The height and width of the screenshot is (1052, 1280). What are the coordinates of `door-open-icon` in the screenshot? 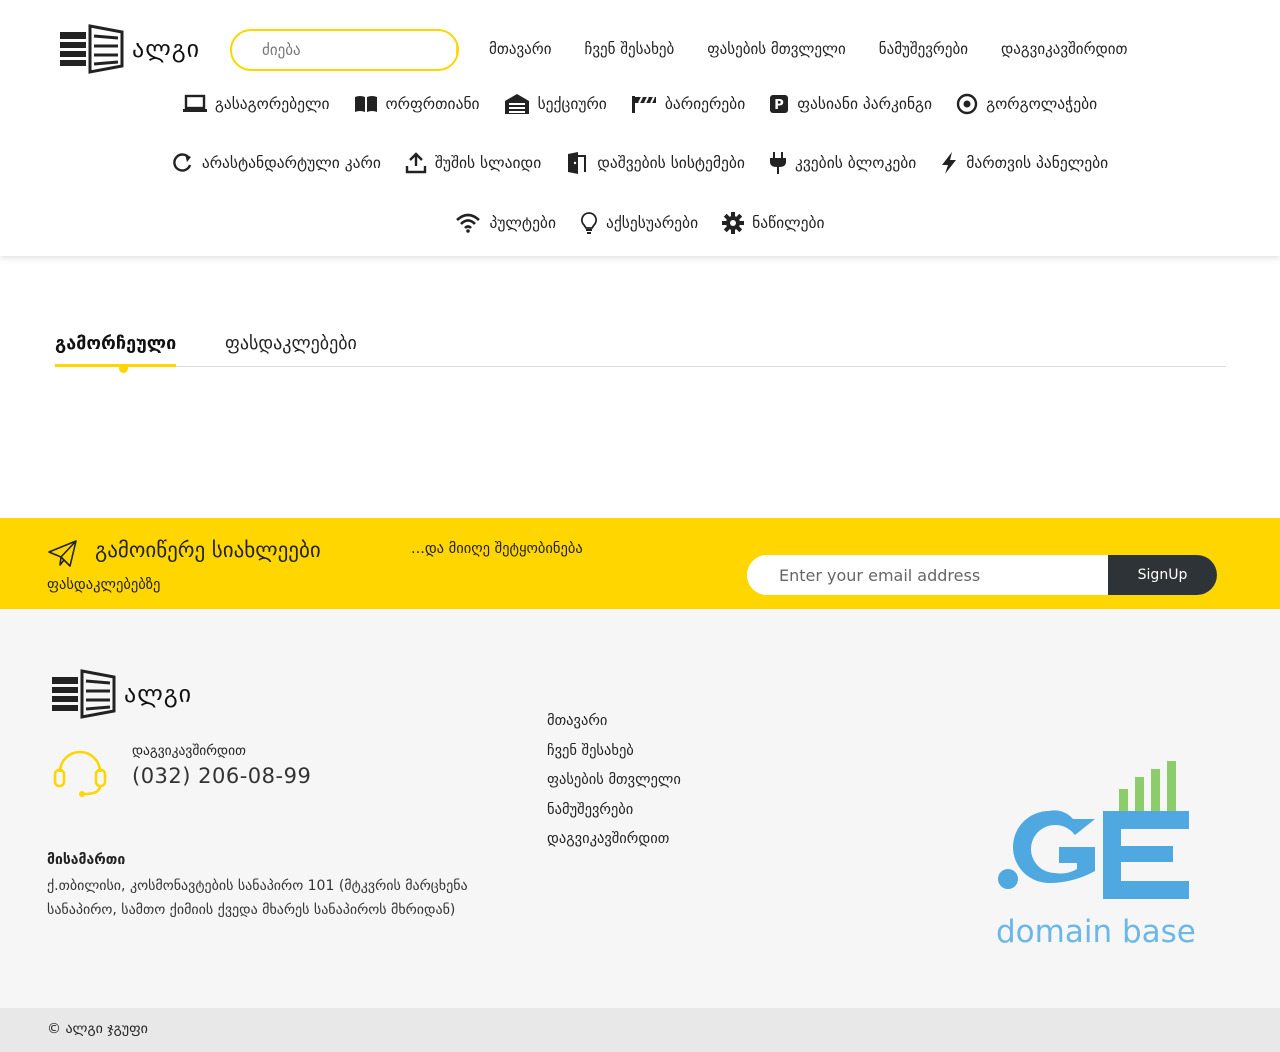 It's located at (577, 163).